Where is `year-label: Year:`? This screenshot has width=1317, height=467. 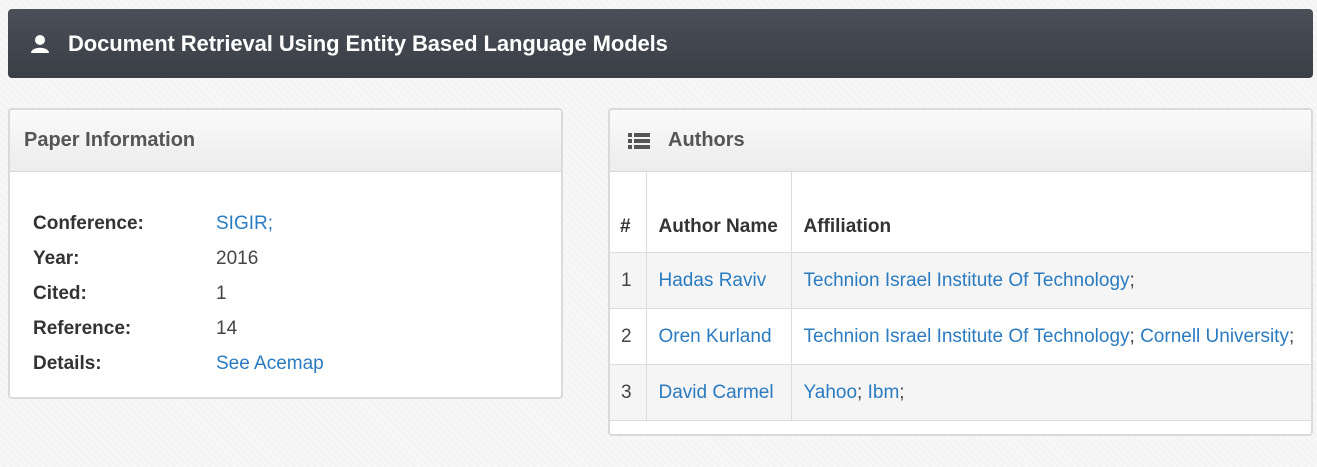
year-label: Year: is located at coordinates (56, 258).